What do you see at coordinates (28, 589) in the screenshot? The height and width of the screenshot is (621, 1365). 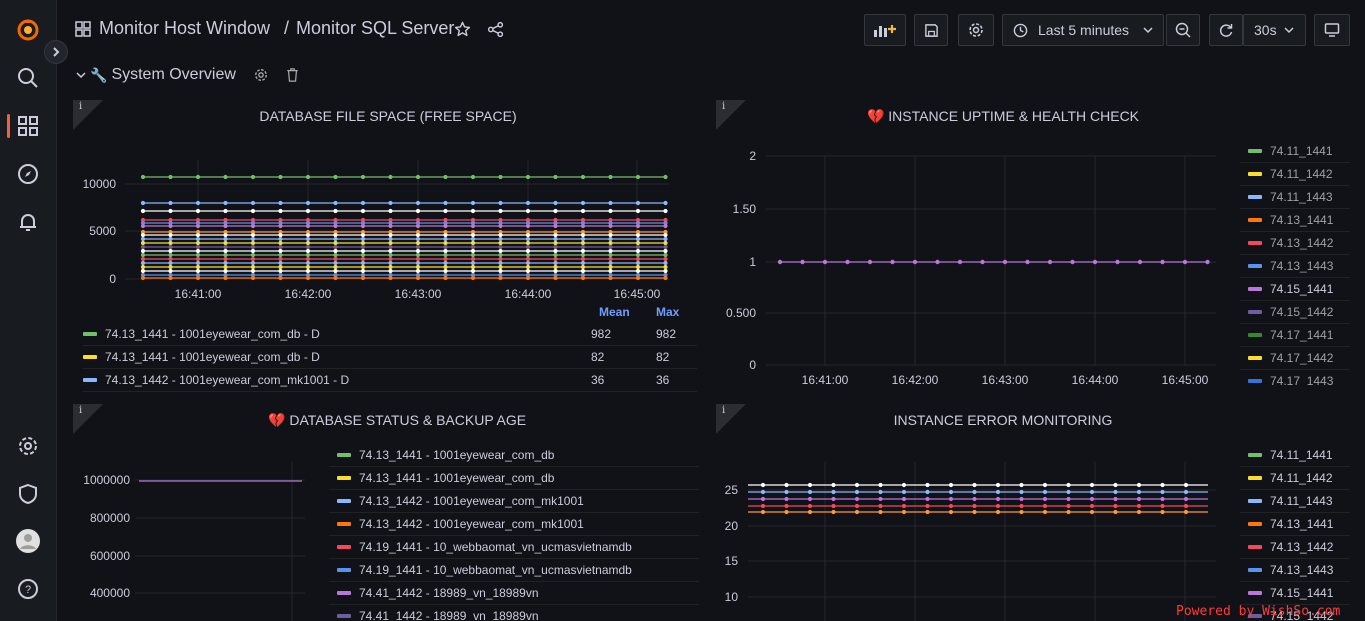 I see `help-icon: ?` at bounding box center [28, 589].